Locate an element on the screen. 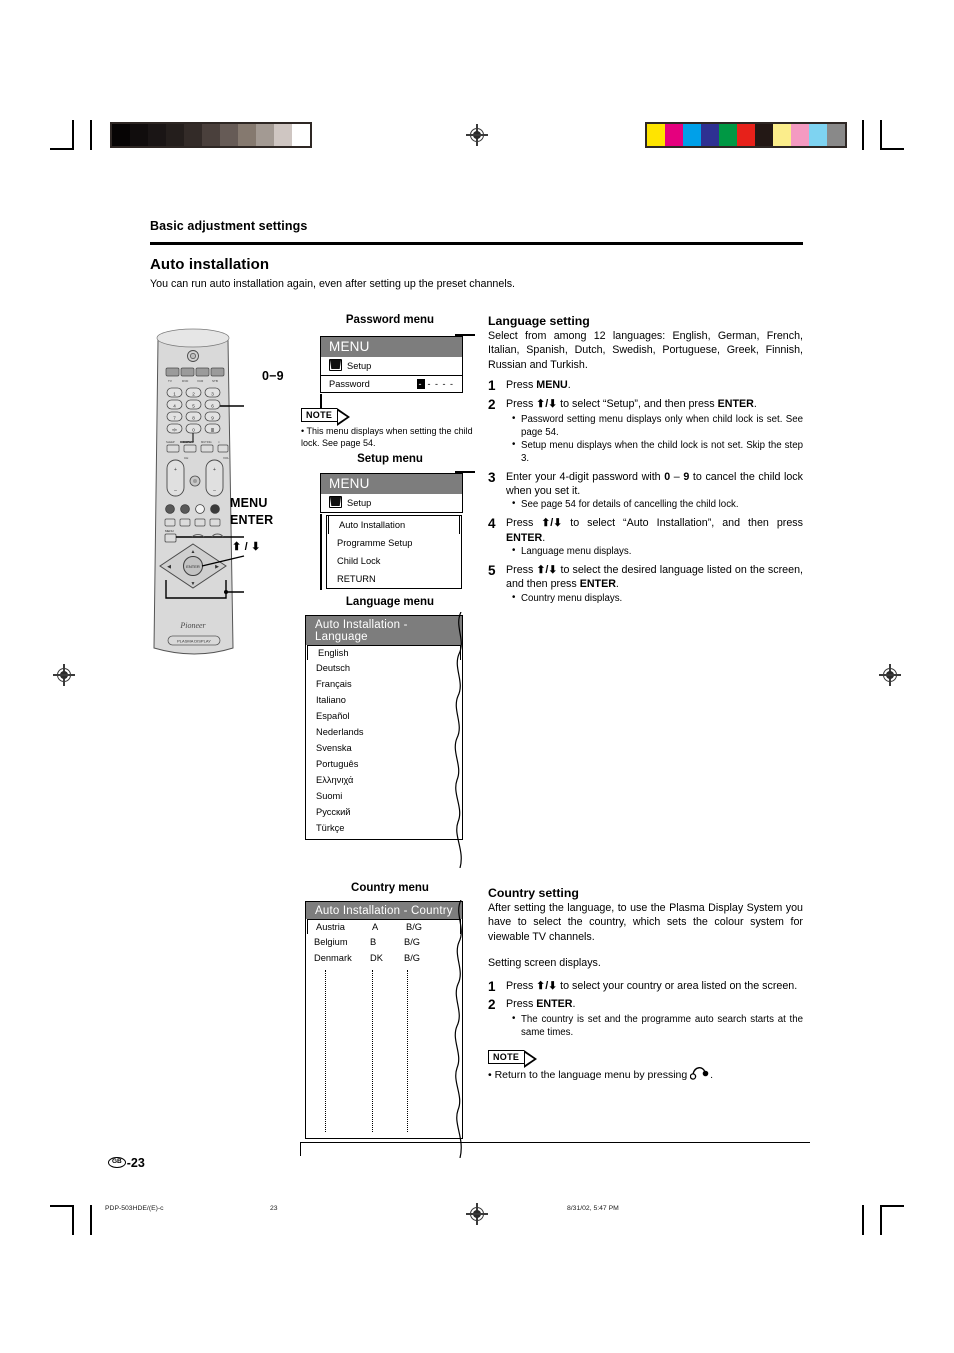  bullet: Country menu displays. is located at coordinates (657, 599).